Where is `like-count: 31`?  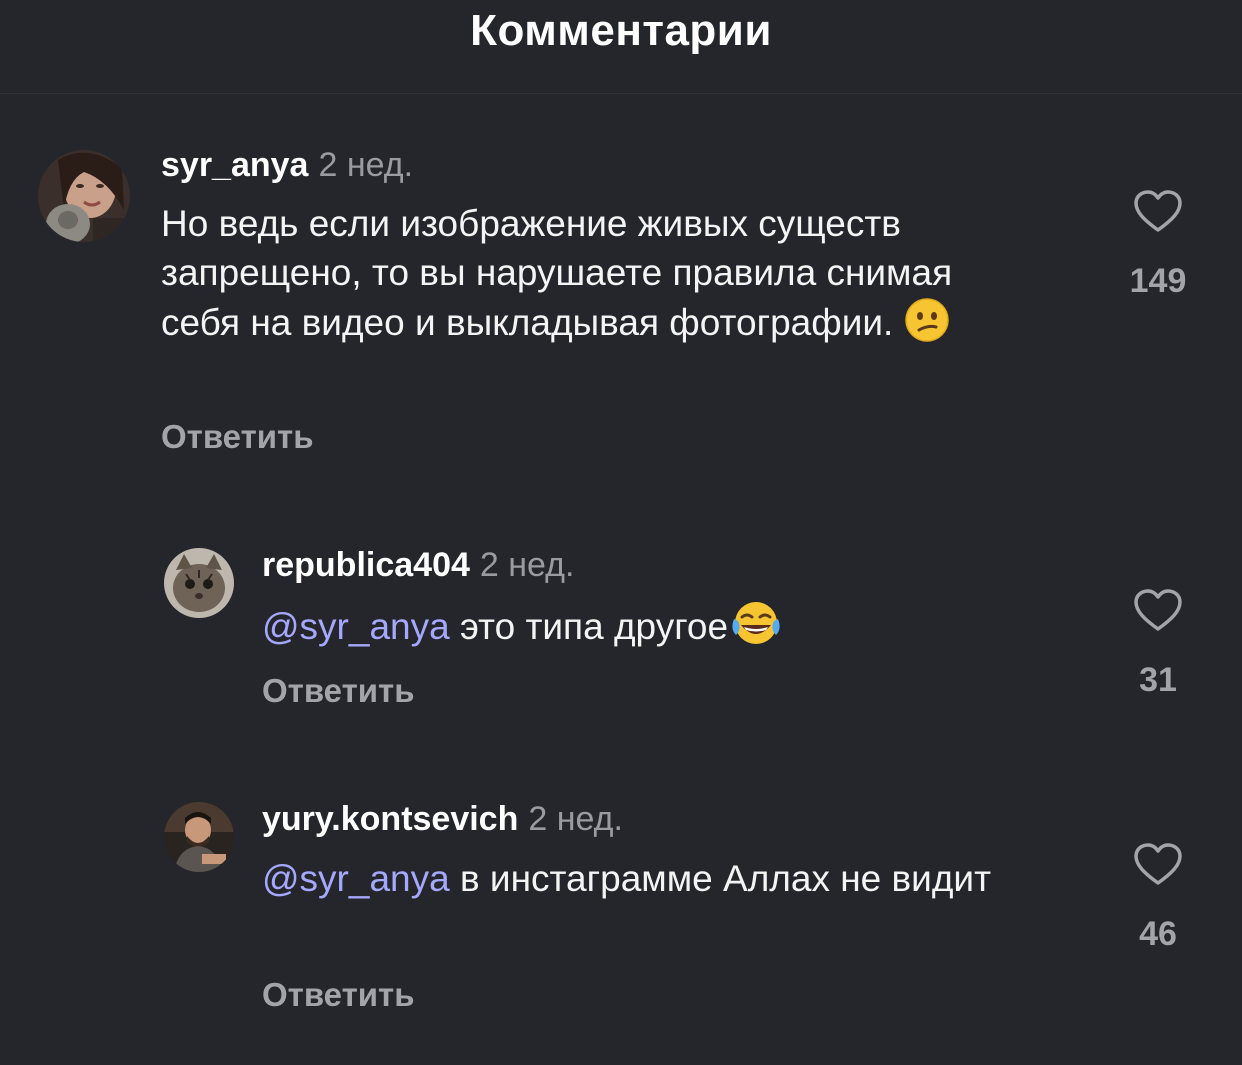
like-count: 31 is located at coordinates (1158, 680).